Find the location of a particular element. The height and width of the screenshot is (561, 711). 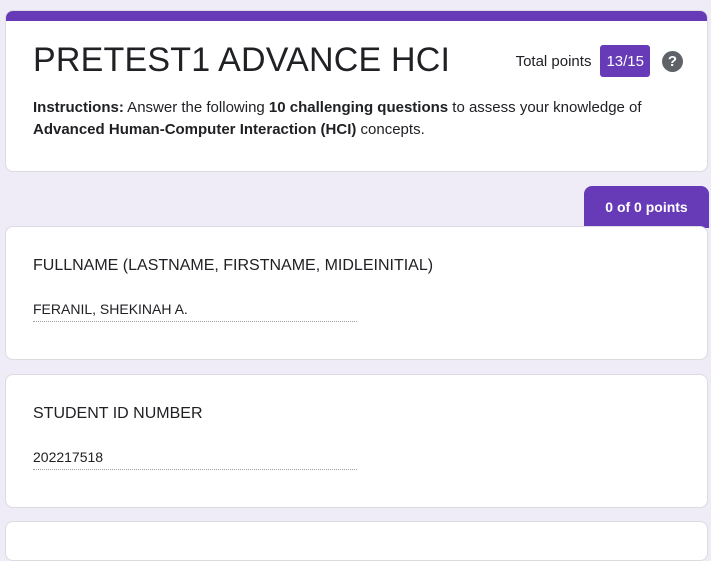

question-circle-icon: ? is located at coordinates (672, 61).